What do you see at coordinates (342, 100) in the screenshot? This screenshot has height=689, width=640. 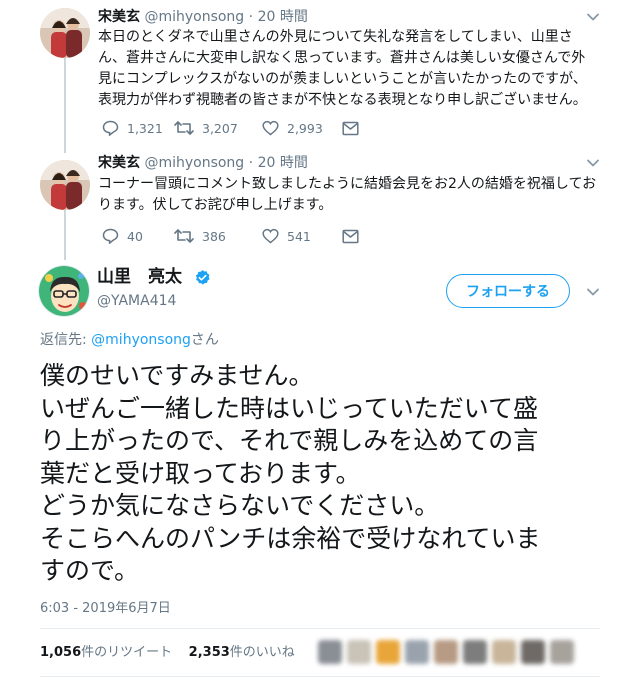 I see `tweet-line: 表現力が伴わず視聴者の皆さまが不快となる表現となり申し訳ございません。` at bounding box center [342, 100].